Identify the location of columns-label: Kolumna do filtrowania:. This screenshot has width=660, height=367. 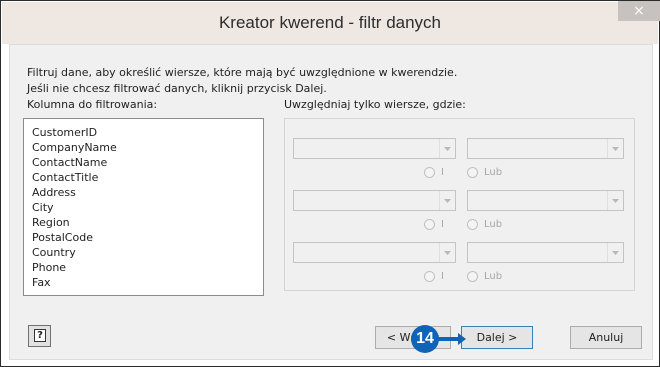
(92, 104).